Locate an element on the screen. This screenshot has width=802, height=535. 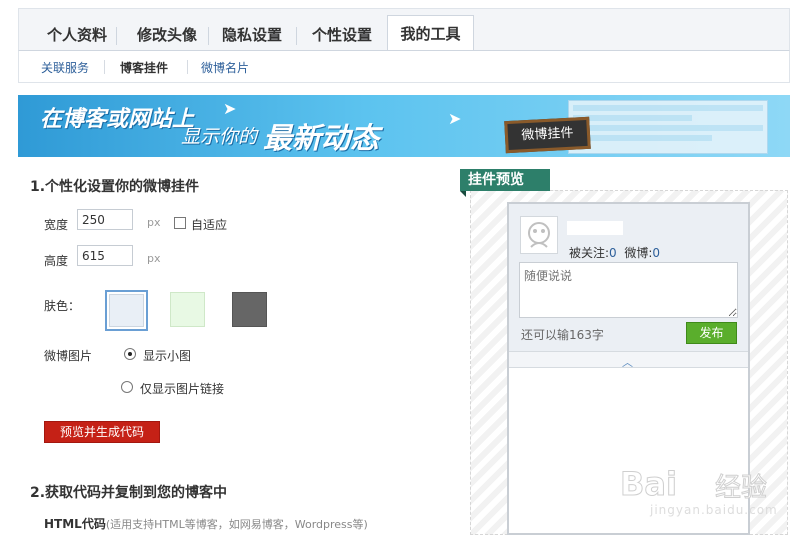
link-only-label: 仅显示图片链接 is located at coordinates (182, 389).